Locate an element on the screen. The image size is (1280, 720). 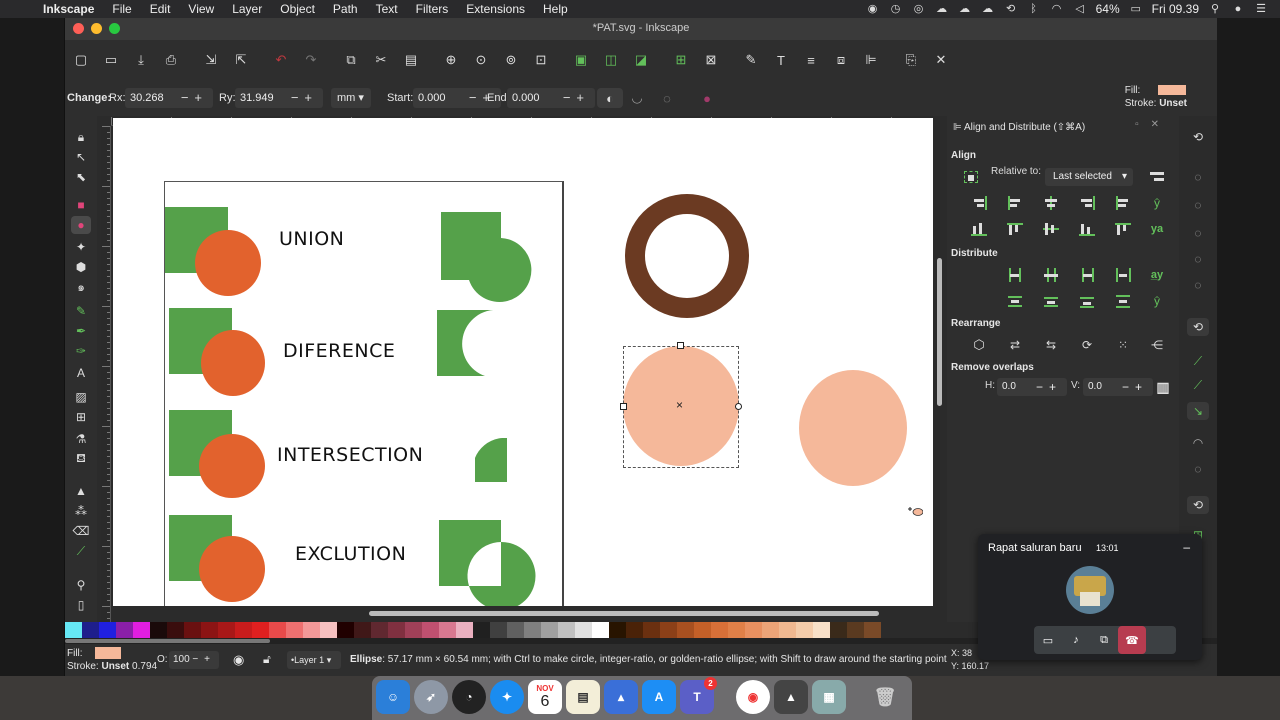
distribute-gaps-icon is located at coordinates (1123, 275).